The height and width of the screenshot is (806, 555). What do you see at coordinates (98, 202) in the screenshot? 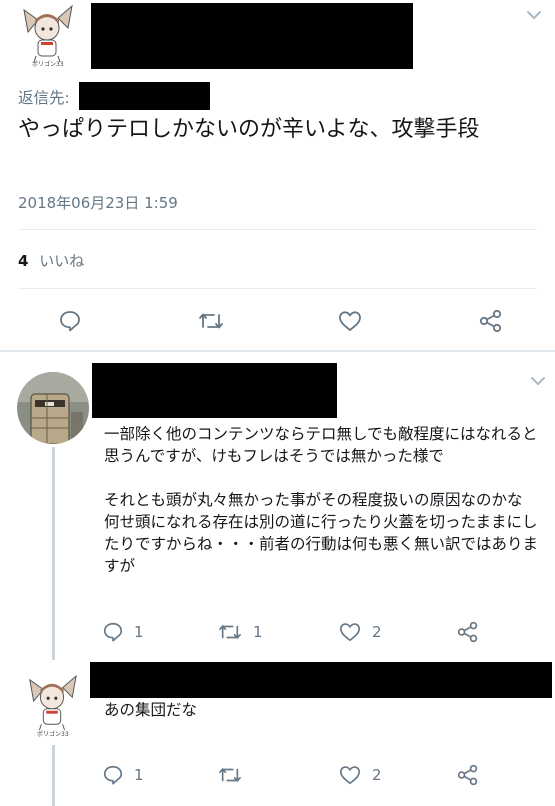
I see `tweet-timestamp: 2018年06月23日 1:59` at bounding box center [98, 202].